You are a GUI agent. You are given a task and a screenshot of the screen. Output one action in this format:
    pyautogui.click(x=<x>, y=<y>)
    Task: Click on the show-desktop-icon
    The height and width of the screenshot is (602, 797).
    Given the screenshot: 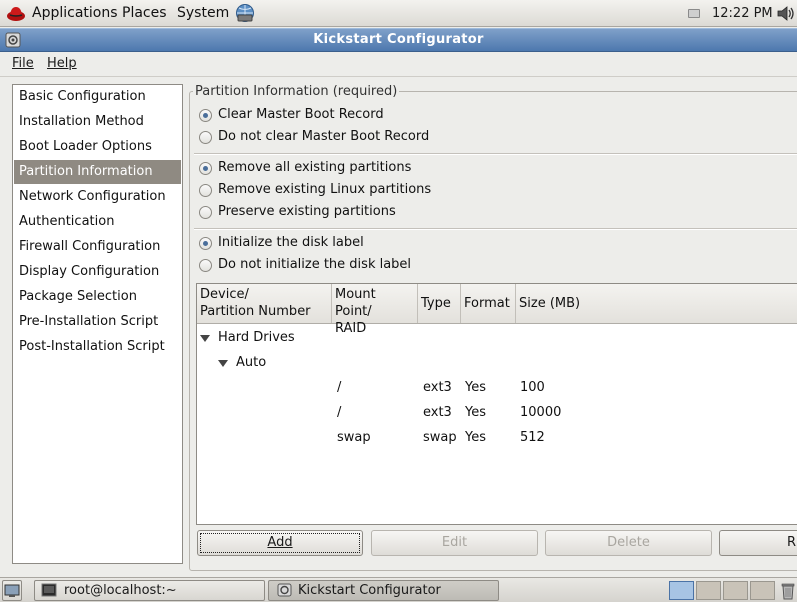 What is the action you would take?
    pyautogui.click(x=12, y=590)
    